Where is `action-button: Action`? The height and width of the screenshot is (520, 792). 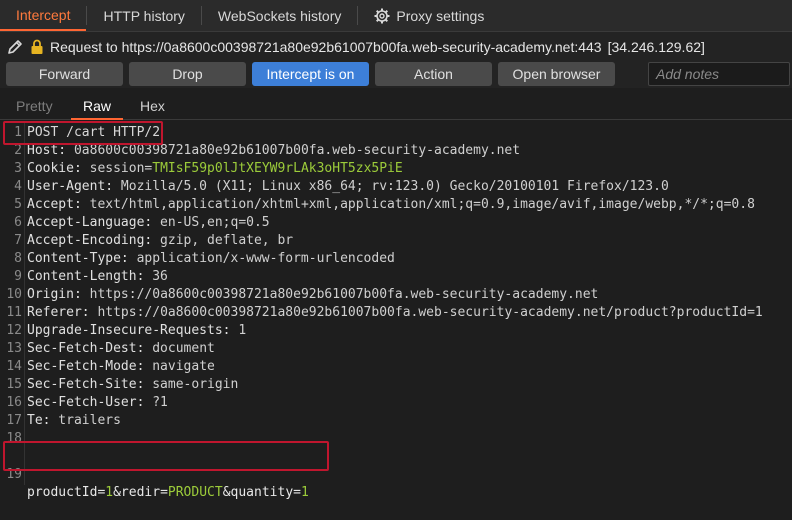
action-button: Action is located at coordinates (433, 74).